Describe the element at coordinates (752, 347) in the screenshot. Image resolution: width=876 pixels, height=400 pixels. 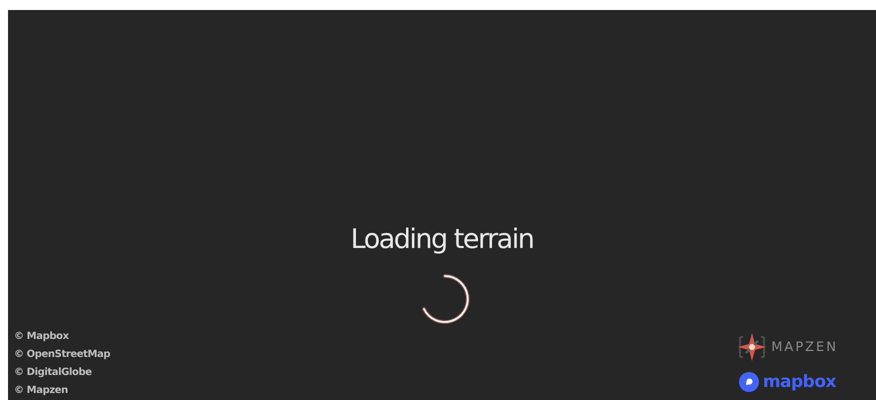
I see `compass-star-icon` at that location.